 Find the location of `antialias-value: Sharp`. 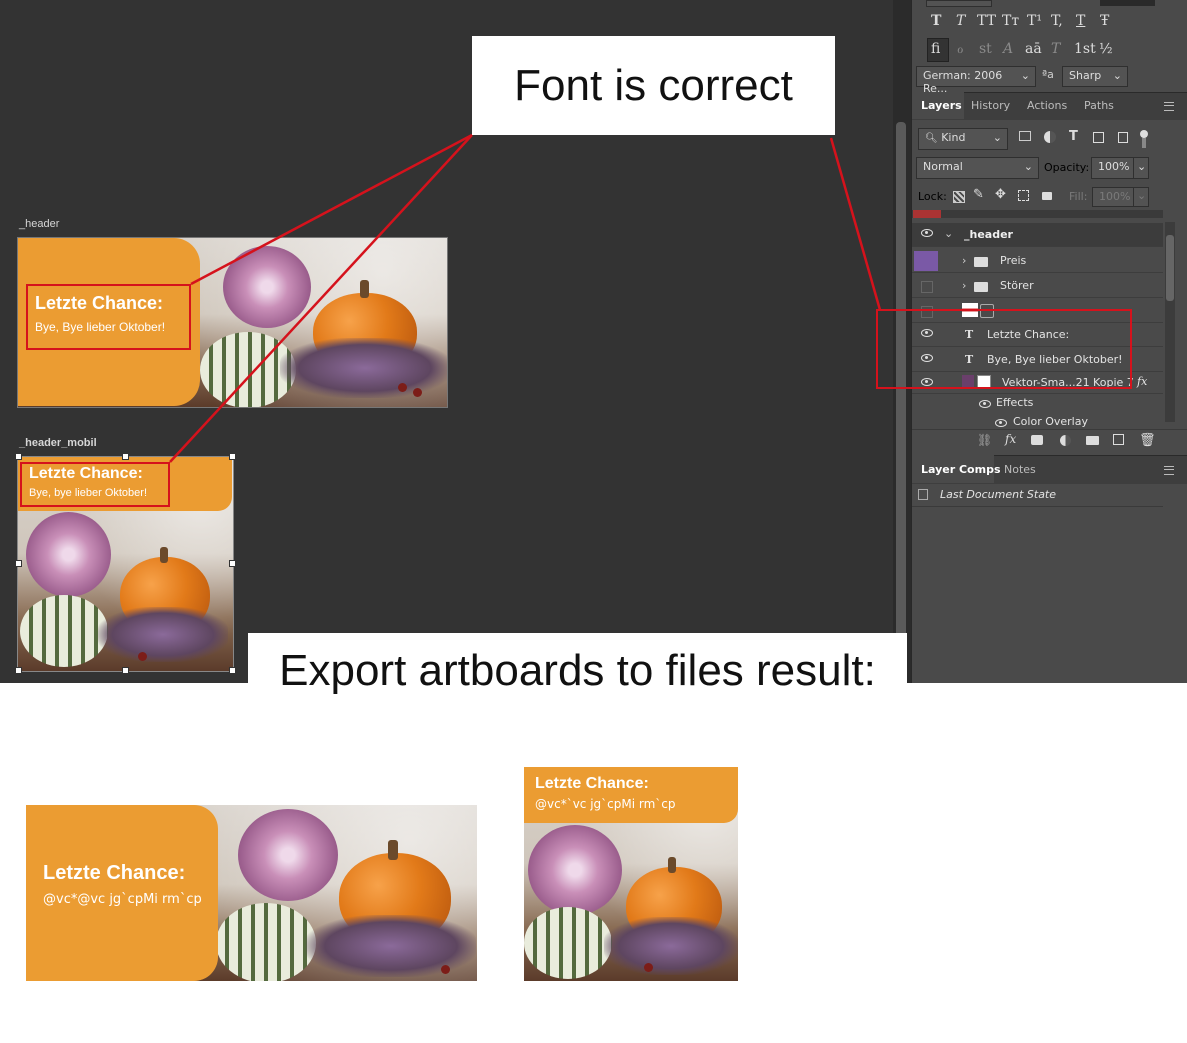

antialias-value: Sharp is located at coordinates (1085, 75).